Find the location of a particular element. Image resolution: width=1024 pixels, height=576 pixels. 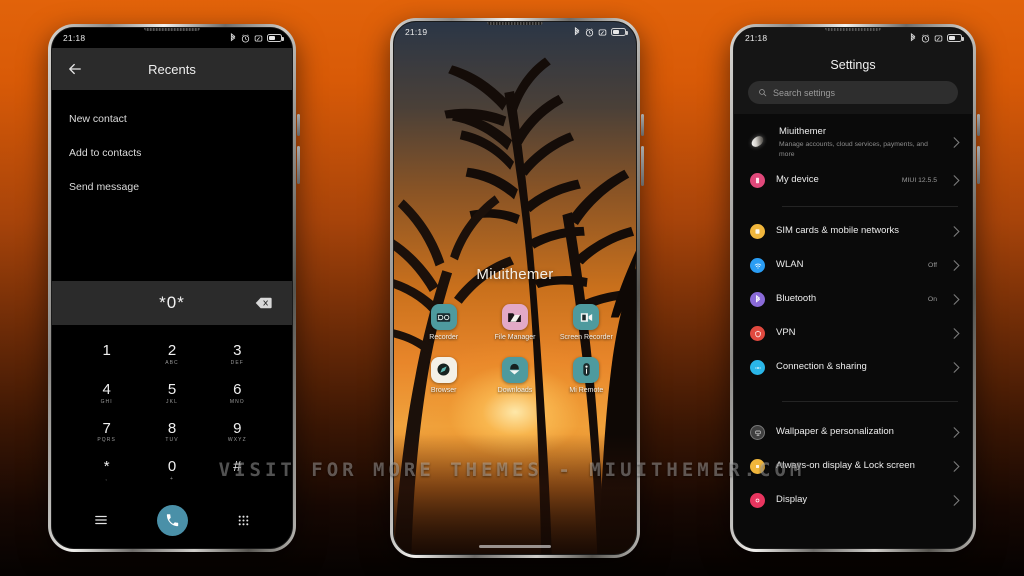

key-5: 5 JKL is located at coordinates (171, 395).